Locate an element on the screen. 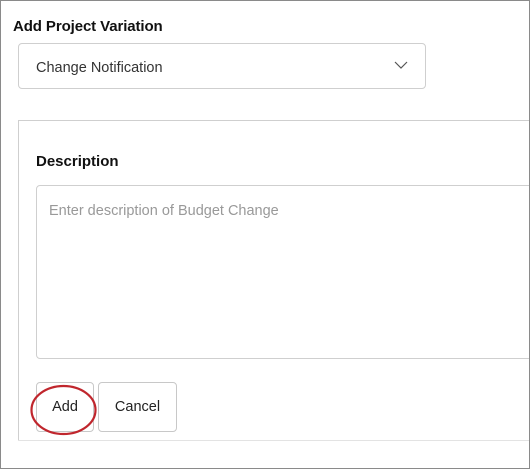 This screenshot has width=530, height=469. section-divider is located at coordinates (273, 120).